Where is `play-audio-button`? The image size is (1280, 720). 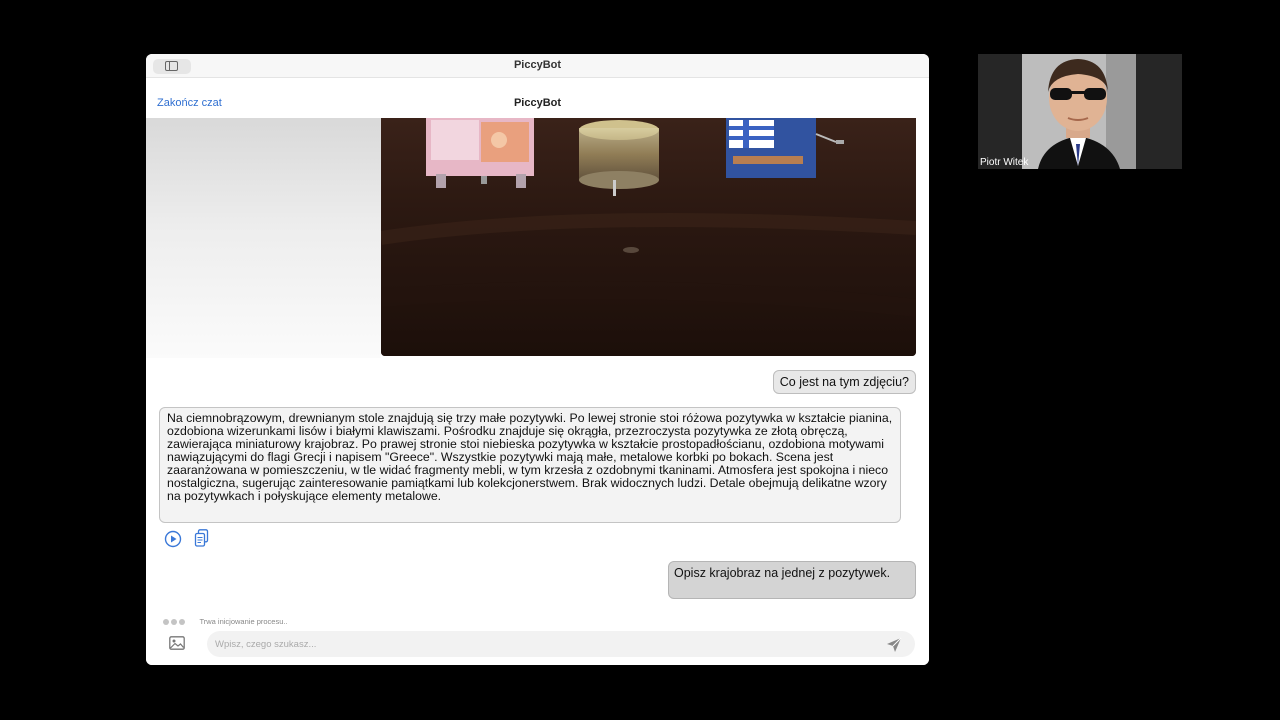 play-audio-button is located at coordinates (173, 539).